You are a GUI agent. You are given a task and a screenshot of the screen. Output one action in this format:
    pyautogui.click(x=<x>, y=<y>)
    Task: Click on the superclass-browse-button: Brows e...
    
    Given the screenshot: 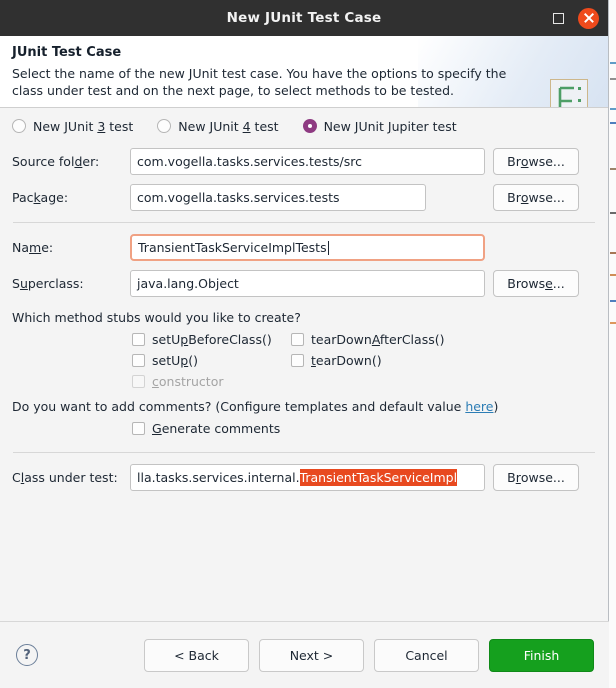 What is the action you would take?
    pyautogui.click(x=536, y=283)
    